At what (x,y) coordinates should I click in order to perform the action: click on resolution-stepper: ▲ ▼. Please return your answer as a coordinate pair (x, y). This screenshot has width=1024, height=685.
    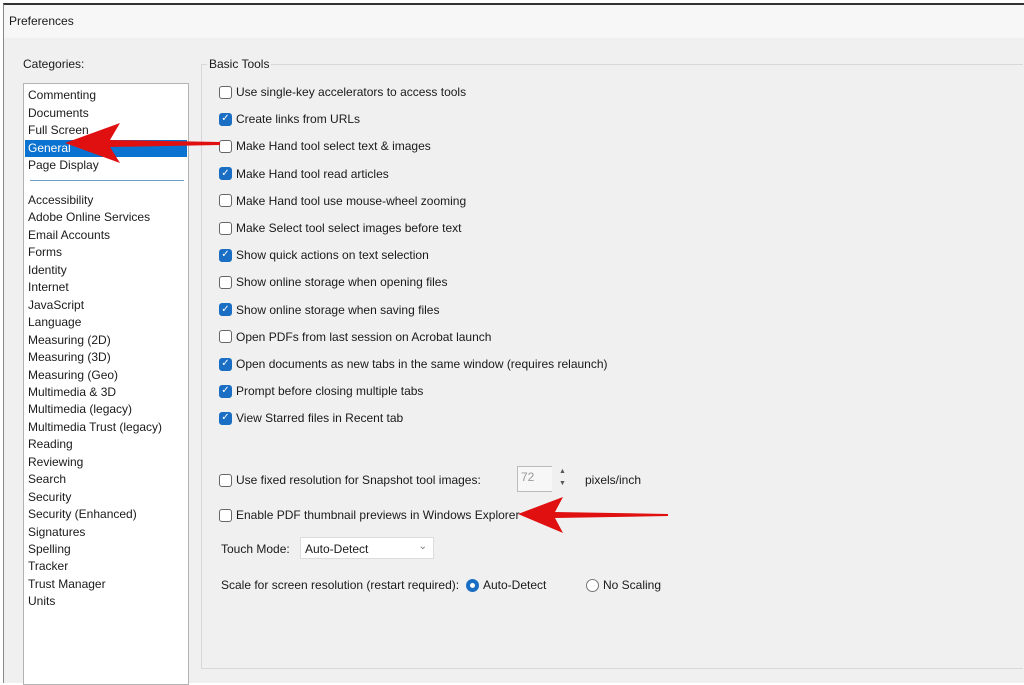
    Looking at the image, I should click on (562, 479).